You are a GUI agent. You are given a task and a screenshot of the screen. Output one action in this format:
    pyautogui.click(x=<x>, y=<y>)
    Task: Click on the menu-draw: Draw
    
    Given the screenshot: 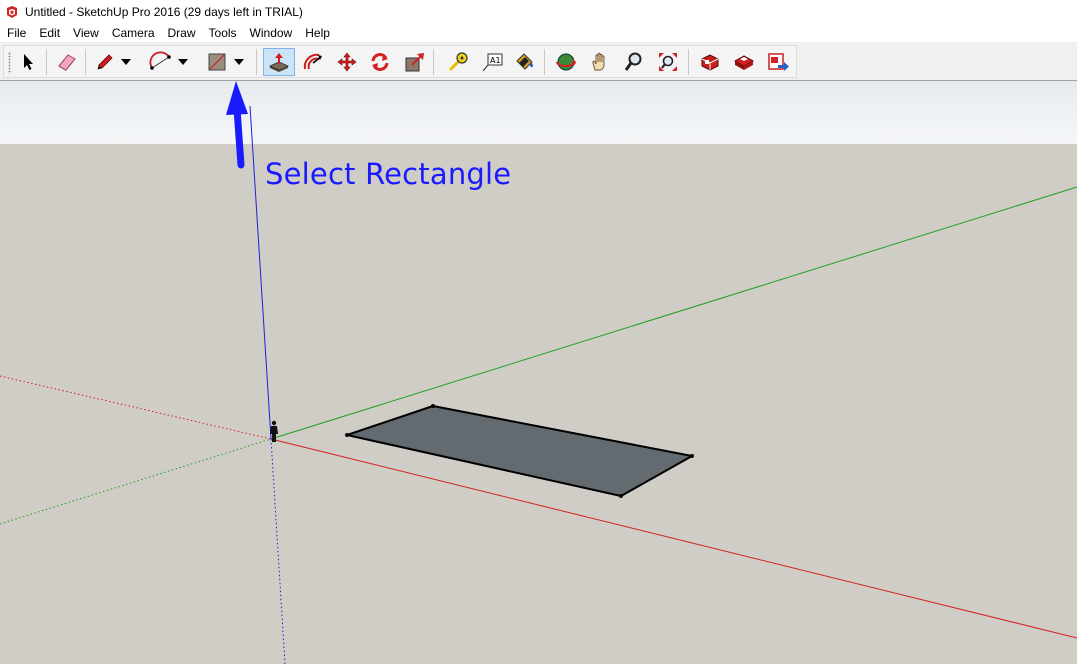 What is the action you would take?
    pyautogui.click(x=181, y=33)
    